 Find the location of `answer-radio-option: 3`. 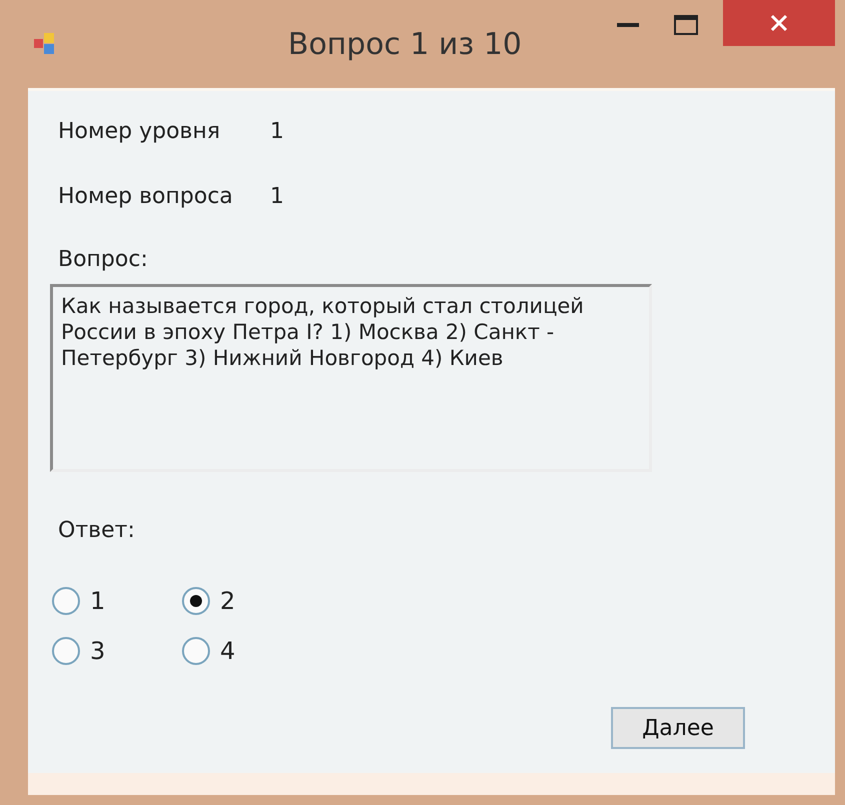

answer-radio-option: 3 is located at coordinates (117, 651).